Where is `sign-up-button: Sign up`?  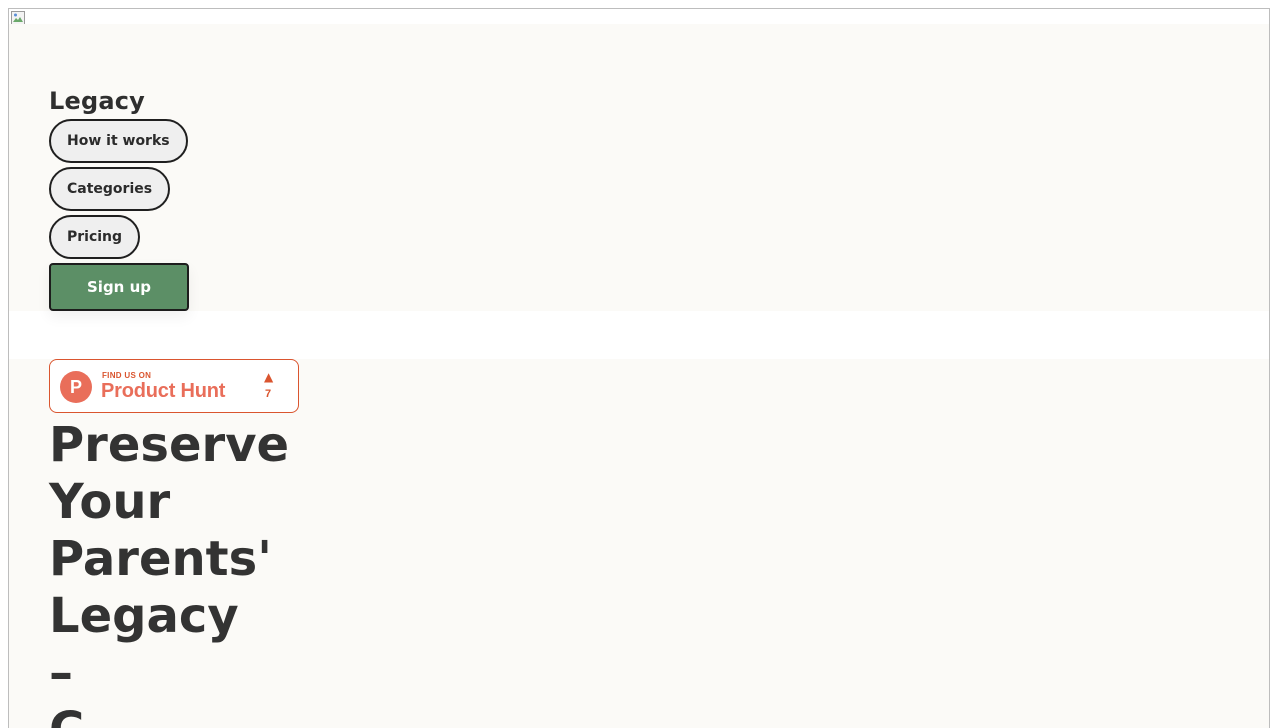
sign-up-button: Sign up is located at coordinates (119, 287).